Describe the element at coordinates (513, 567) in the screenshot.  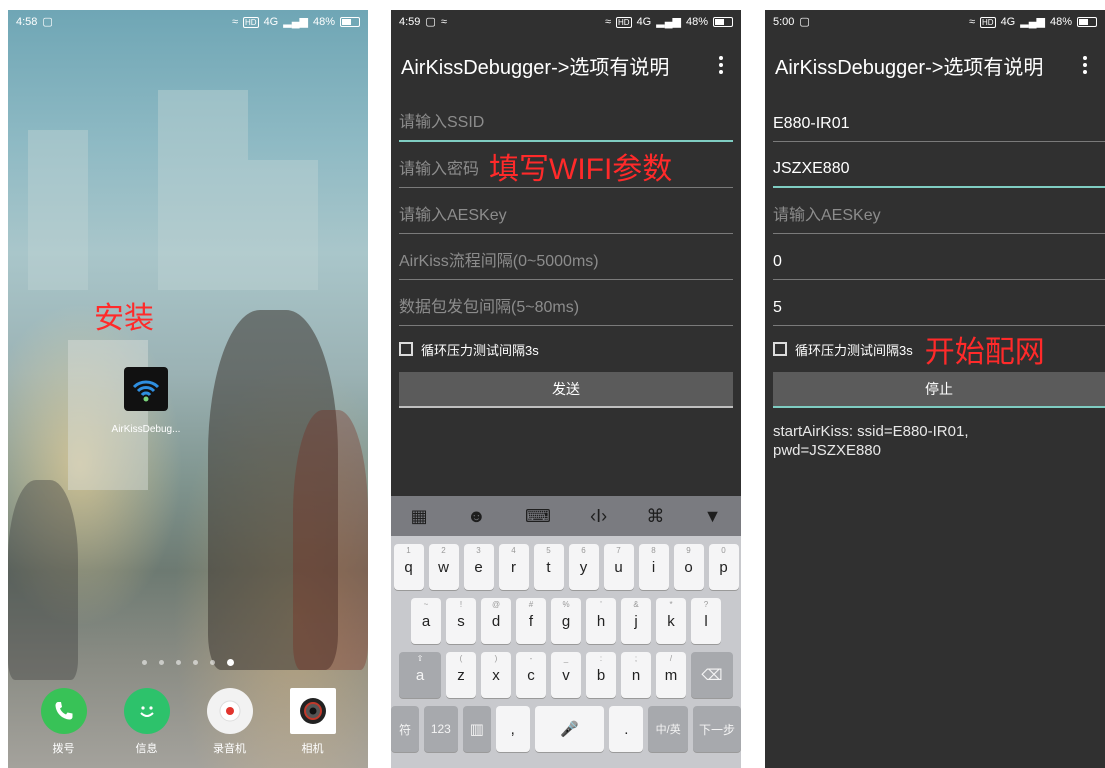
I see `key: 4r` at that location.